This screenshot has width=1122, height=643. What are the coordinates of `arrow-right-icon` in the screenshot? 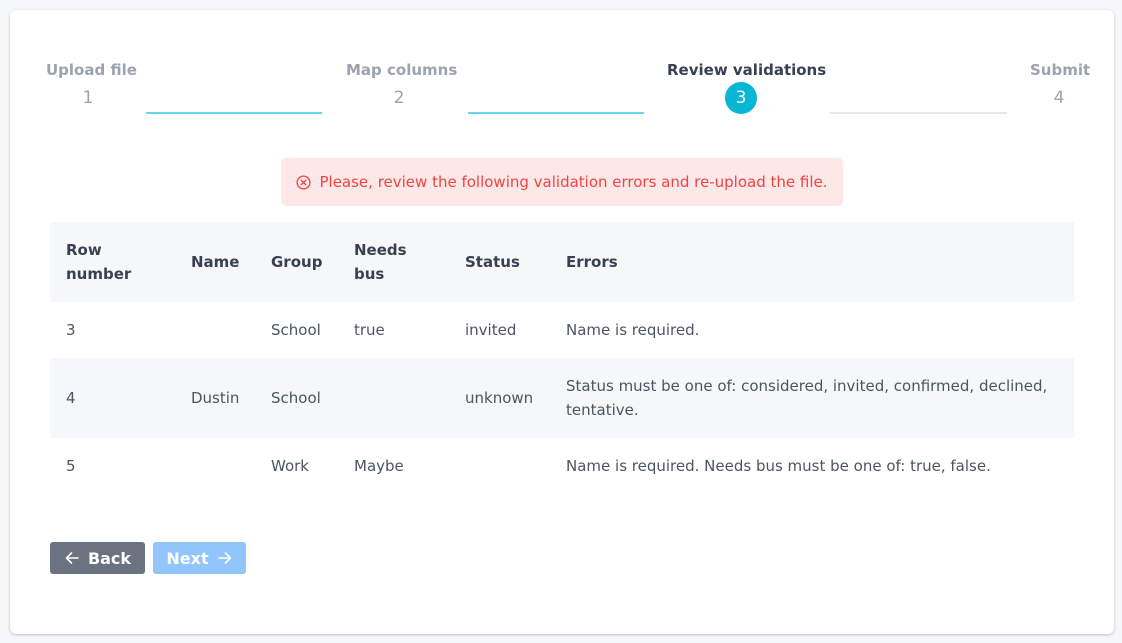 It's located at (224, 558).